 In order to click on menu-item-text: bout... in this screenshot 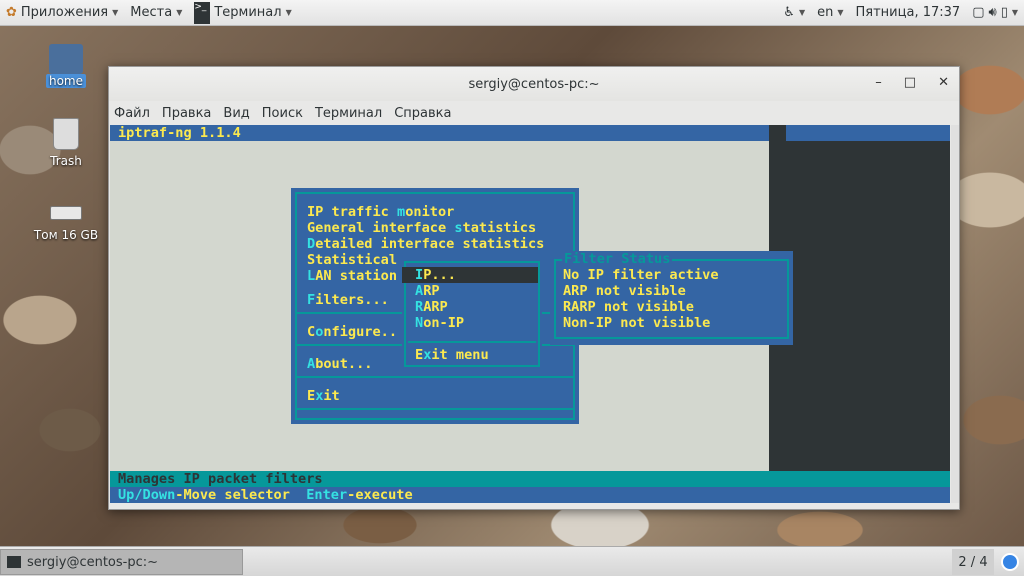, I will do `click(344, 364)`.